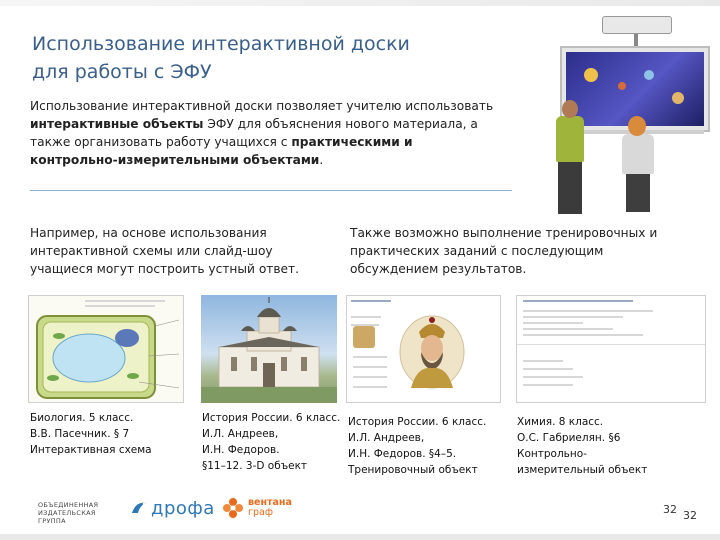 The height and width of the screenshot is (540, 720). I want to click on student-boy-head, so click(570, 109).